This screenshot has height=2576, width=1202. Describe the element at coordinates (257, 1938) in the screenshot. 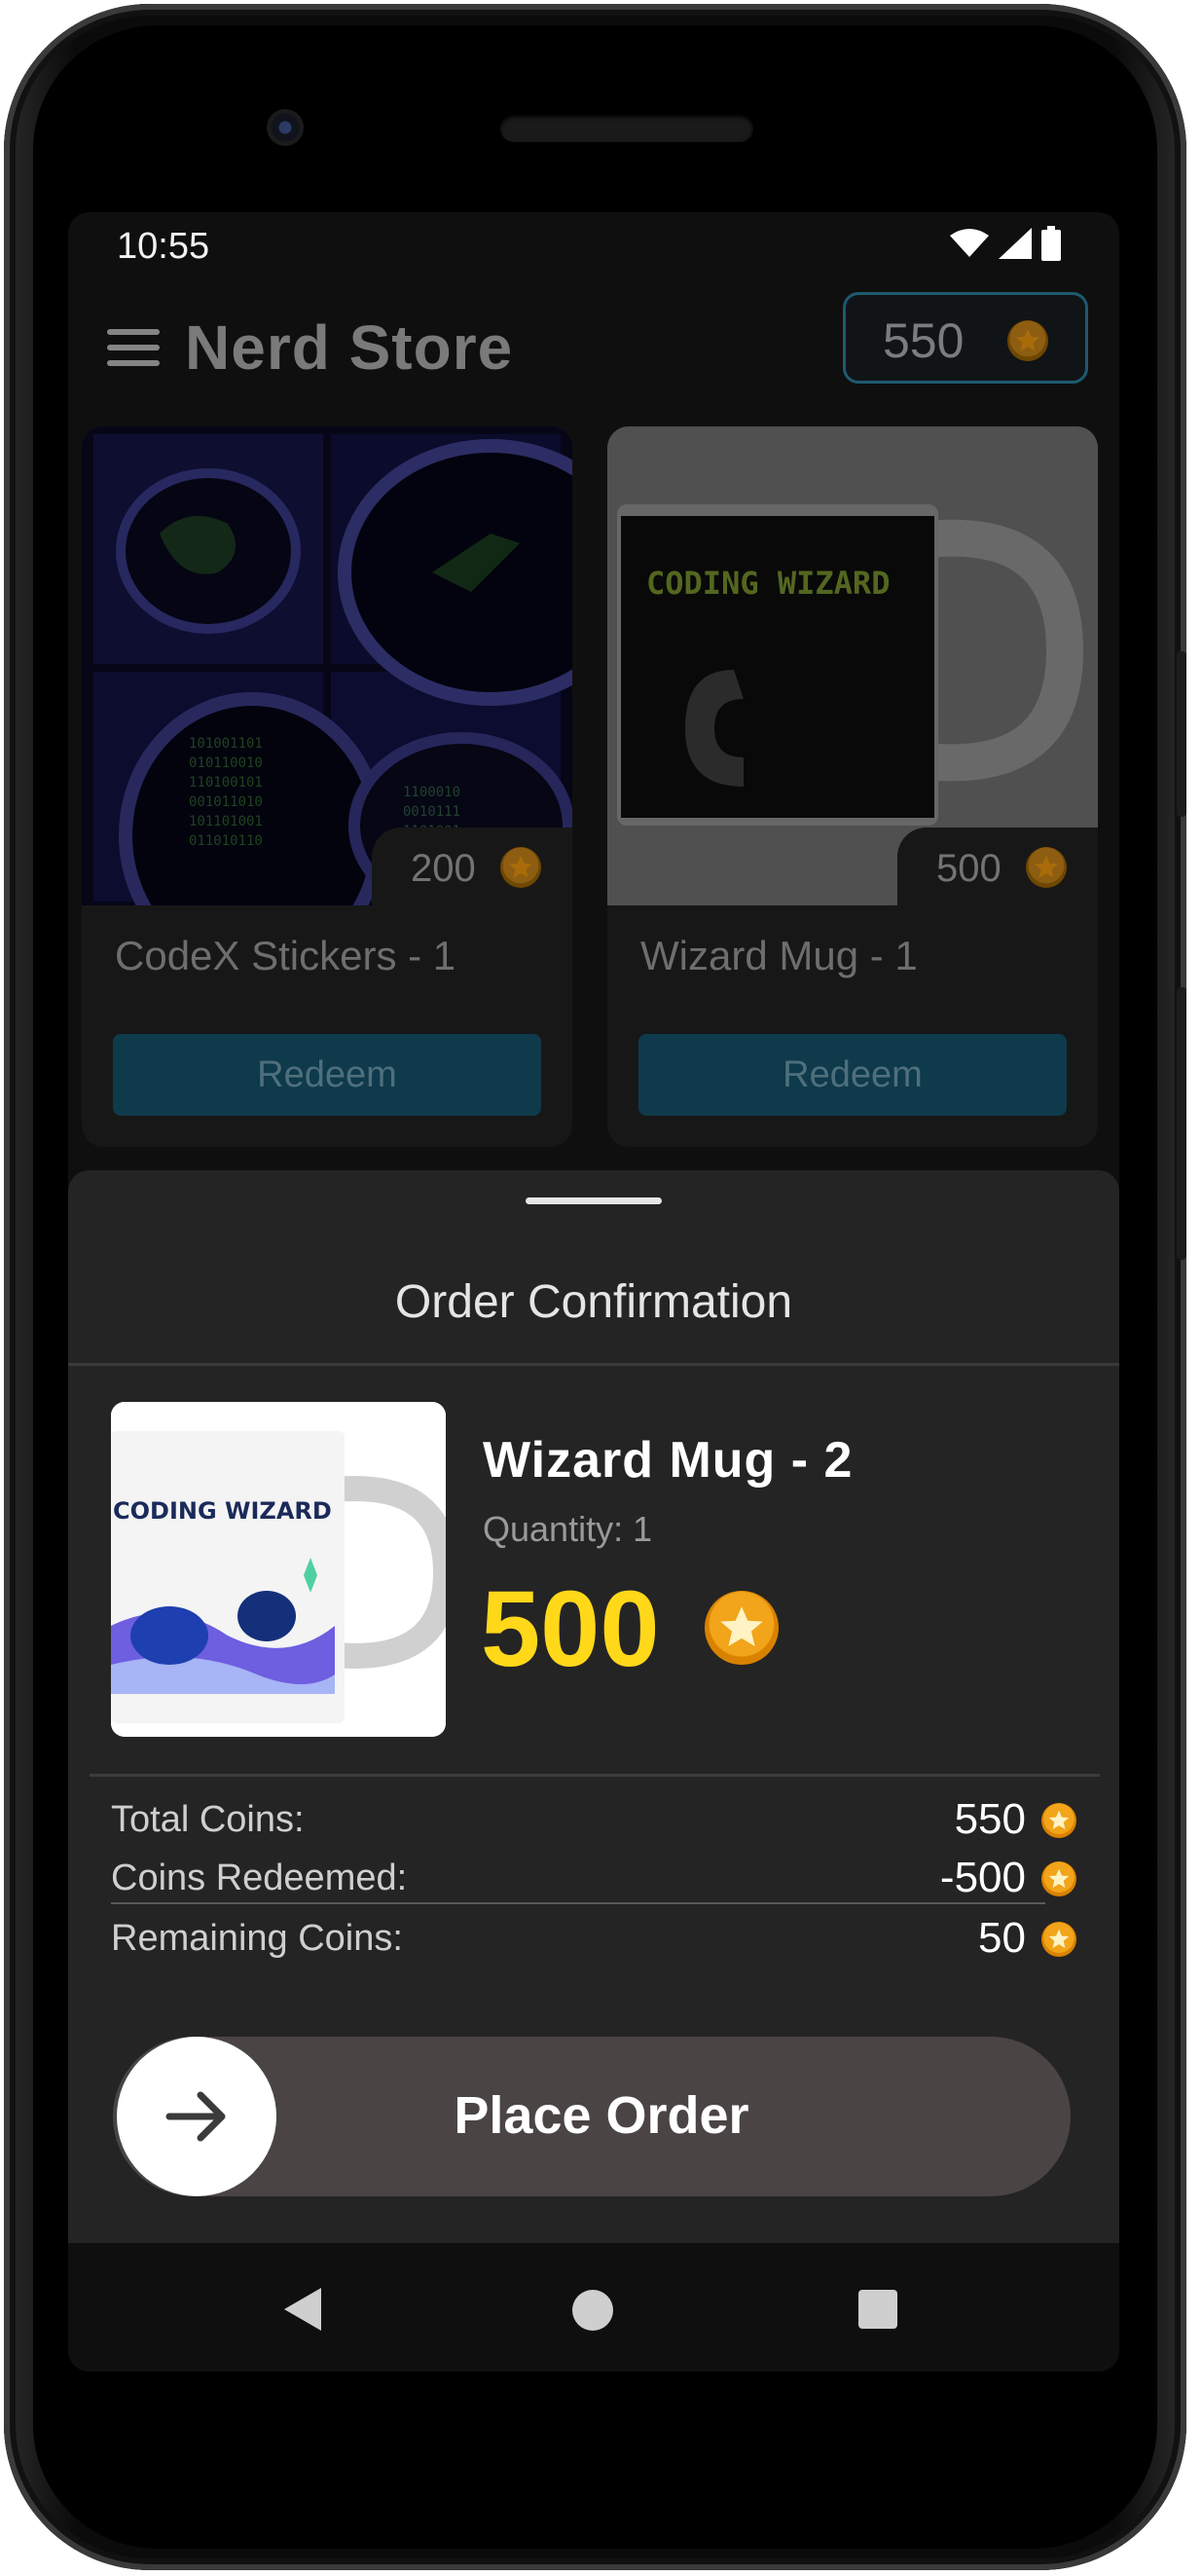

I see `summary-label: Remaining Coins:` at that location.